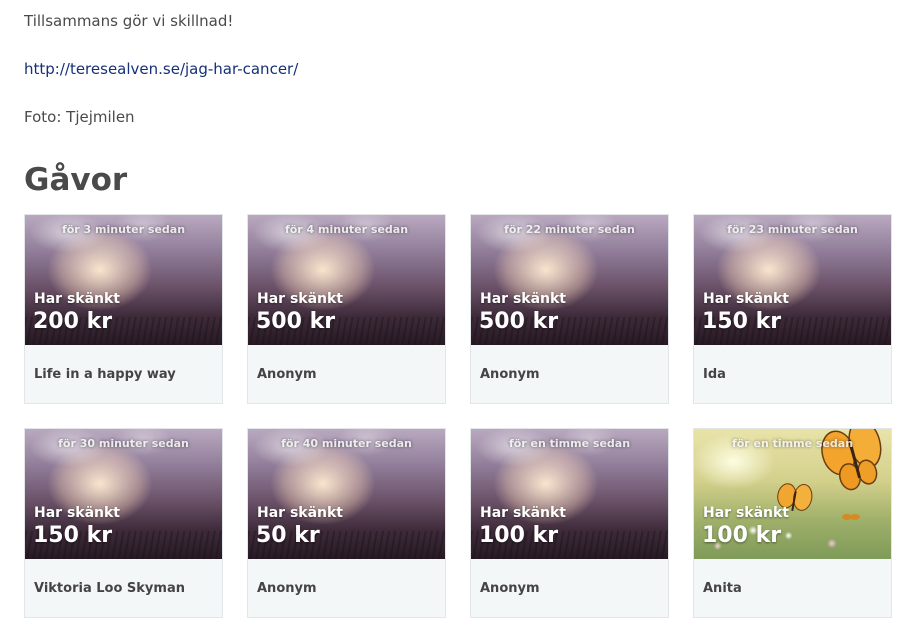  Describe the element at coordinates (76, 180) in the screenshot. I see `gifts-heading: Gåvor` at that location.